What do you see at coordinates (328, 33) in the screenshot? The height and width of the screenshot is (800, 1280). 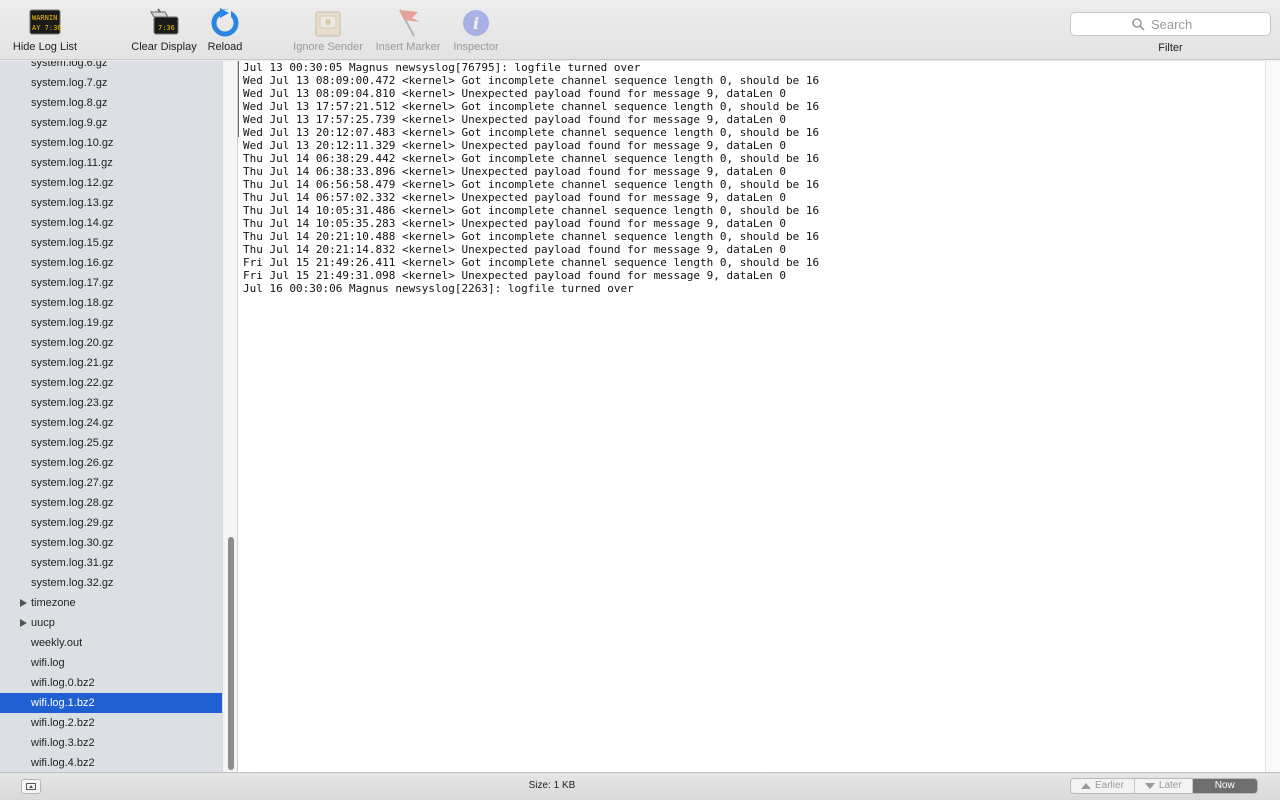 I see `ignore-sender-button: Ignore Sender` at bounding box center [328, 33].